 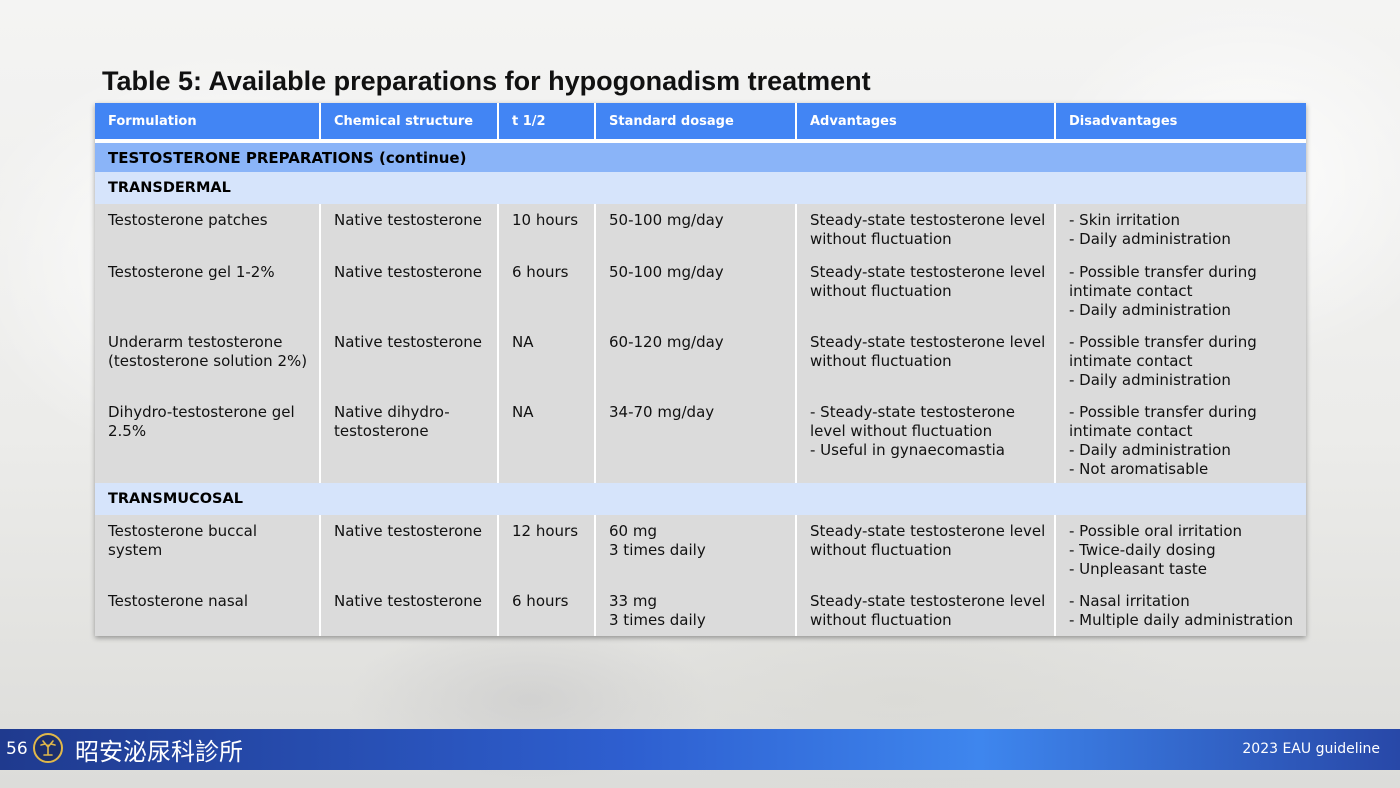 I want to click on cell-disadvantages: - Skin irritation - Daily administration, so click(x=1180, y=230).